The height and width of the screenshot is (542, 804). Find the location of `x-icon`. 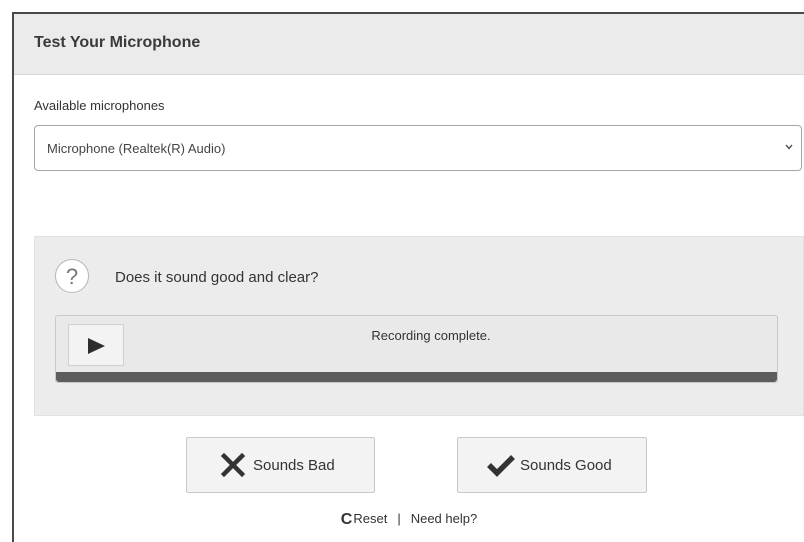

x-icon is located at coordinates (233, 465).